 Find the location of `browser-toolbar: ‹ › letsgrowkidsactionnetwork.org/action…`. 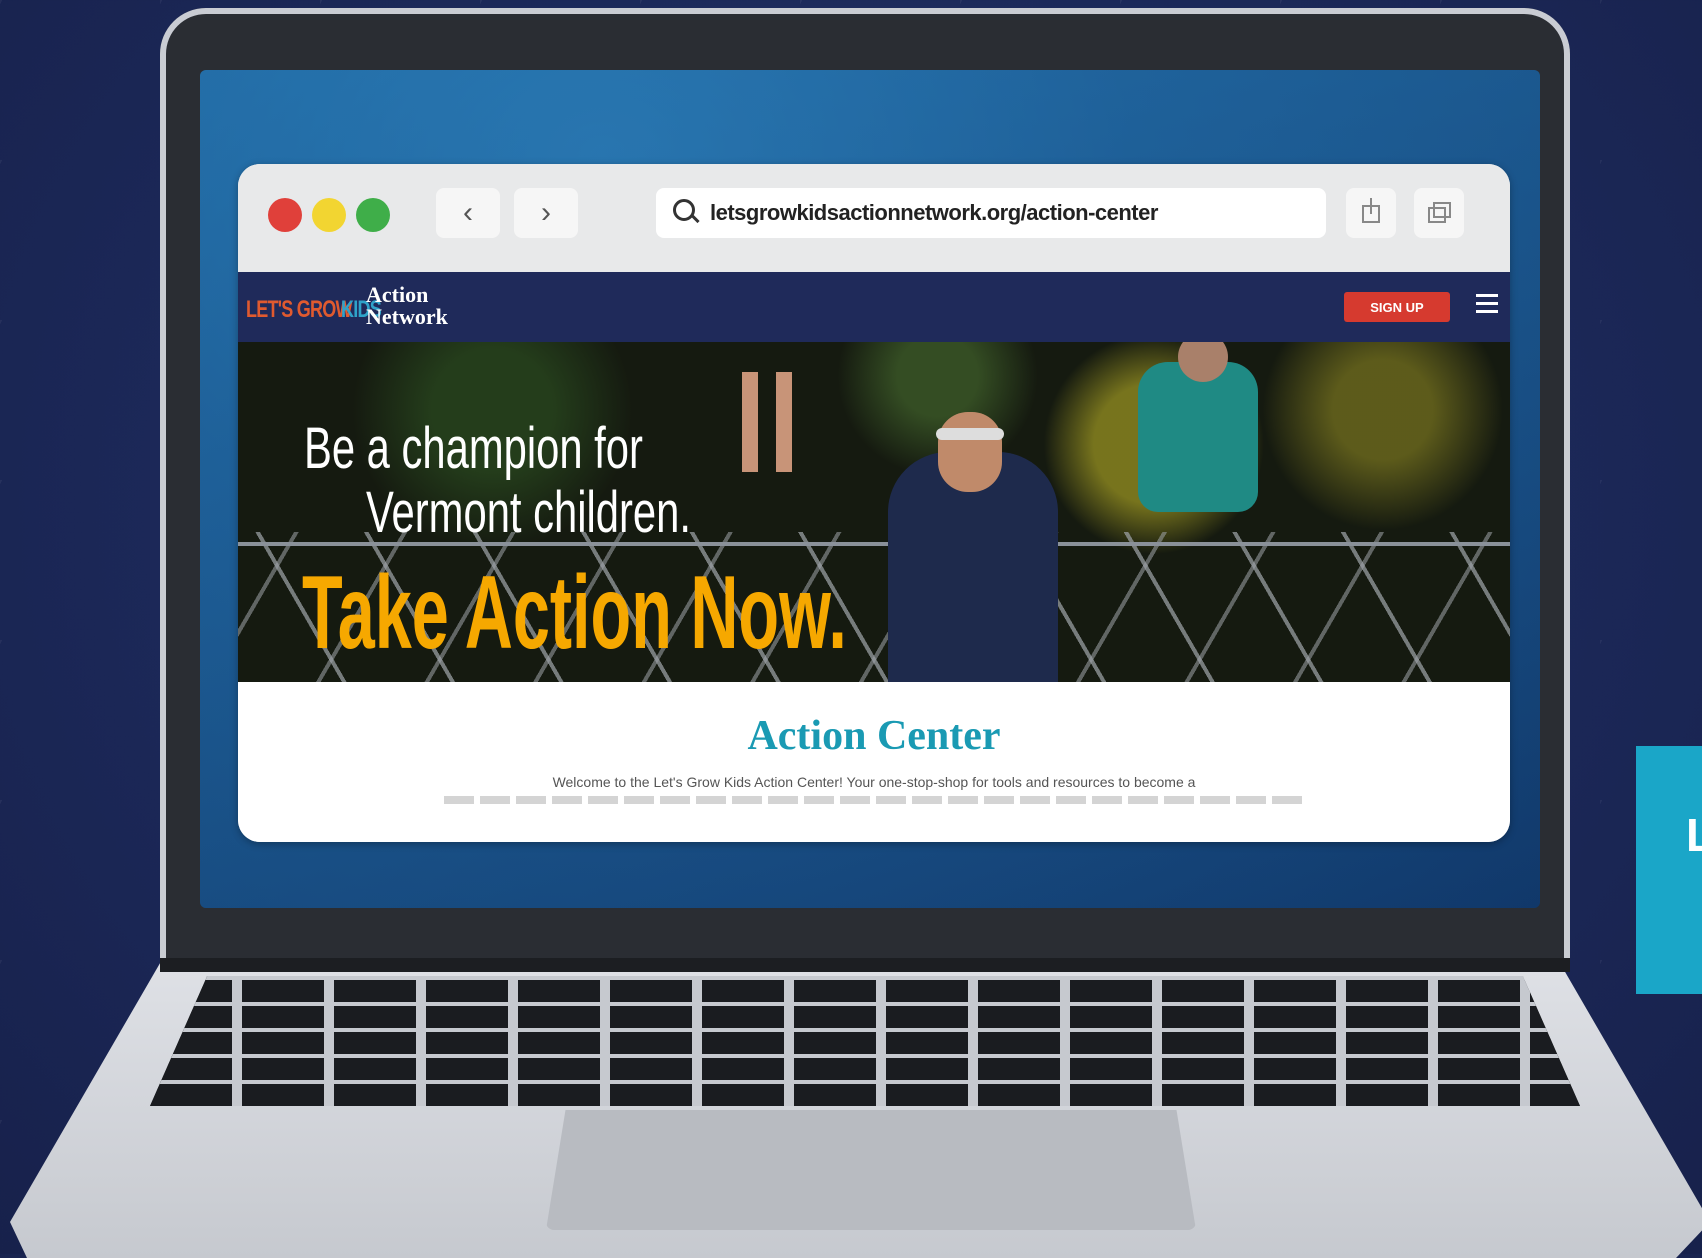

browser-toolbar: ‹ › letsgrowkidsactionnetwork.org/action… is located at coordinates (874, 218).